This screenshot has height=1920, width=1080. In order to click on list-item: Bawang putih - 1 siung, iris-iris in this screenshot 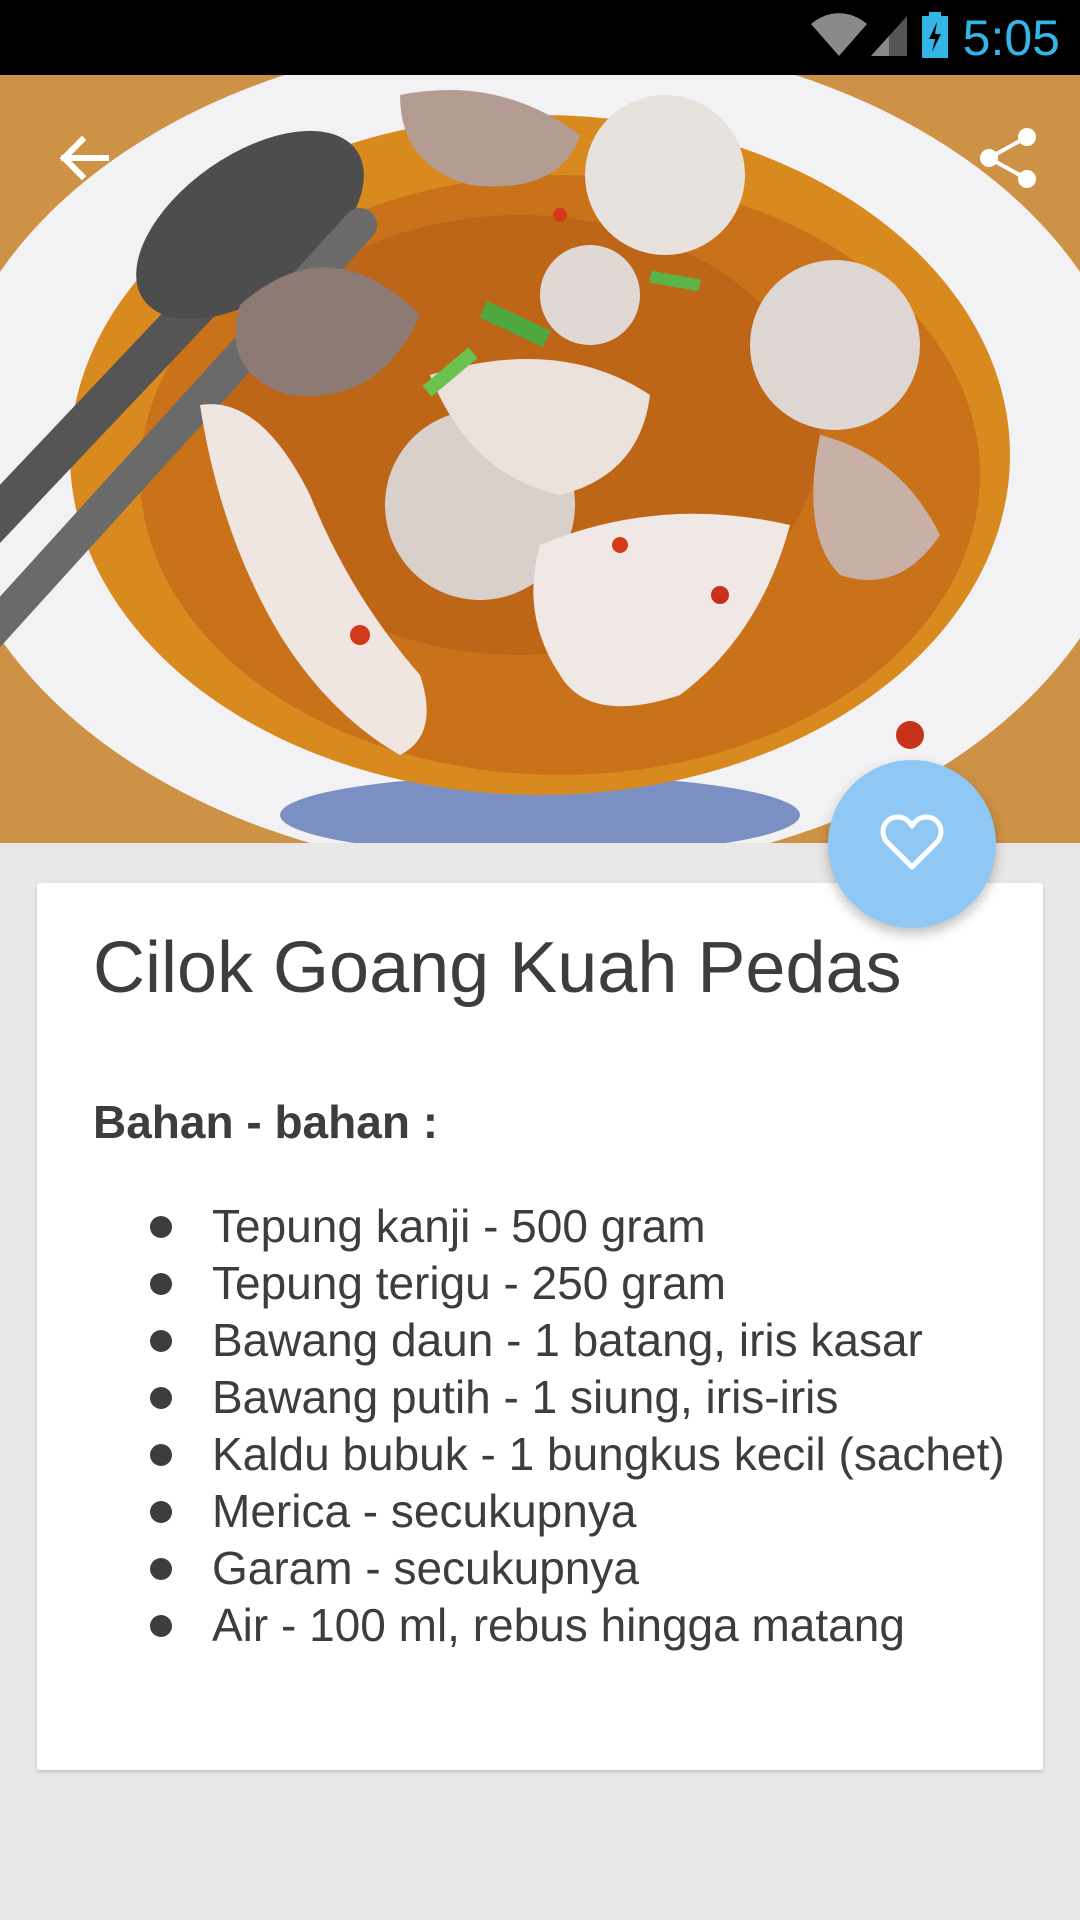, I will do `click(581, 1397)`.